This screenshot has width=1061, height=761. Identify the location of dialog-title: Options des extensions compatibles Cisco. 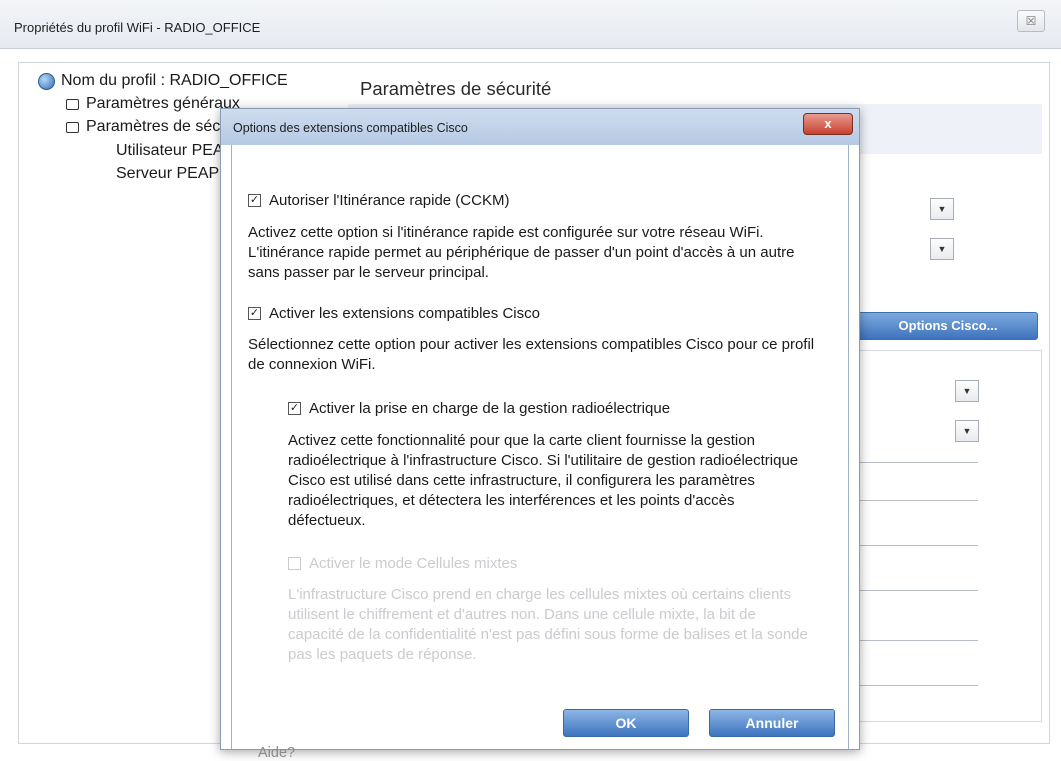
(350, 128).